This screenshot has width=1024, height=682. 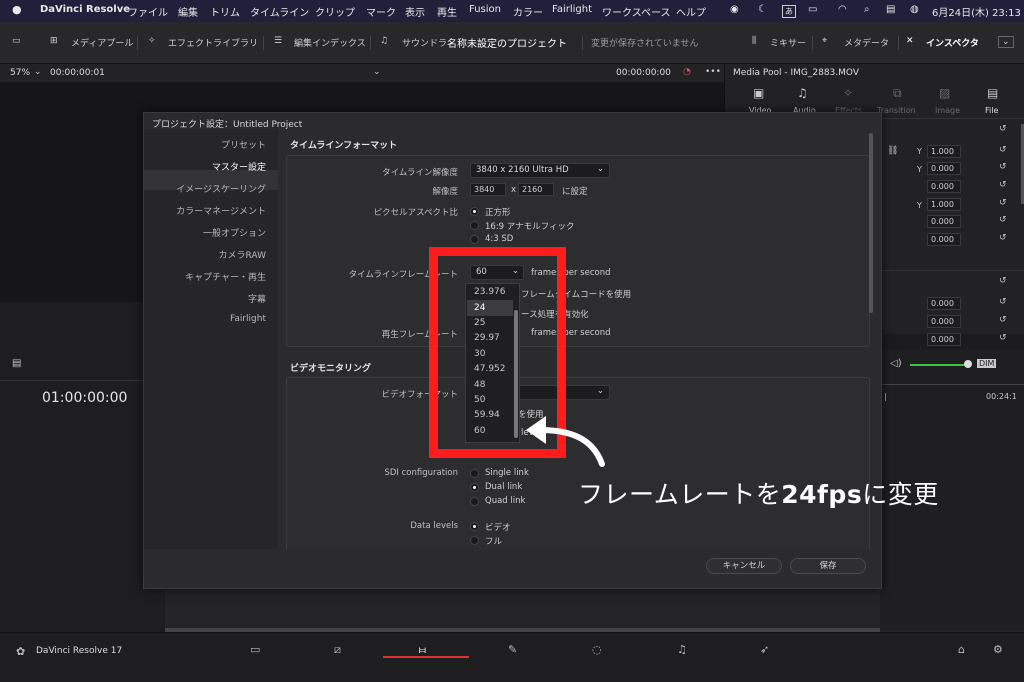 I want to click on menu-color: カラー, so click(x=528, y=11).